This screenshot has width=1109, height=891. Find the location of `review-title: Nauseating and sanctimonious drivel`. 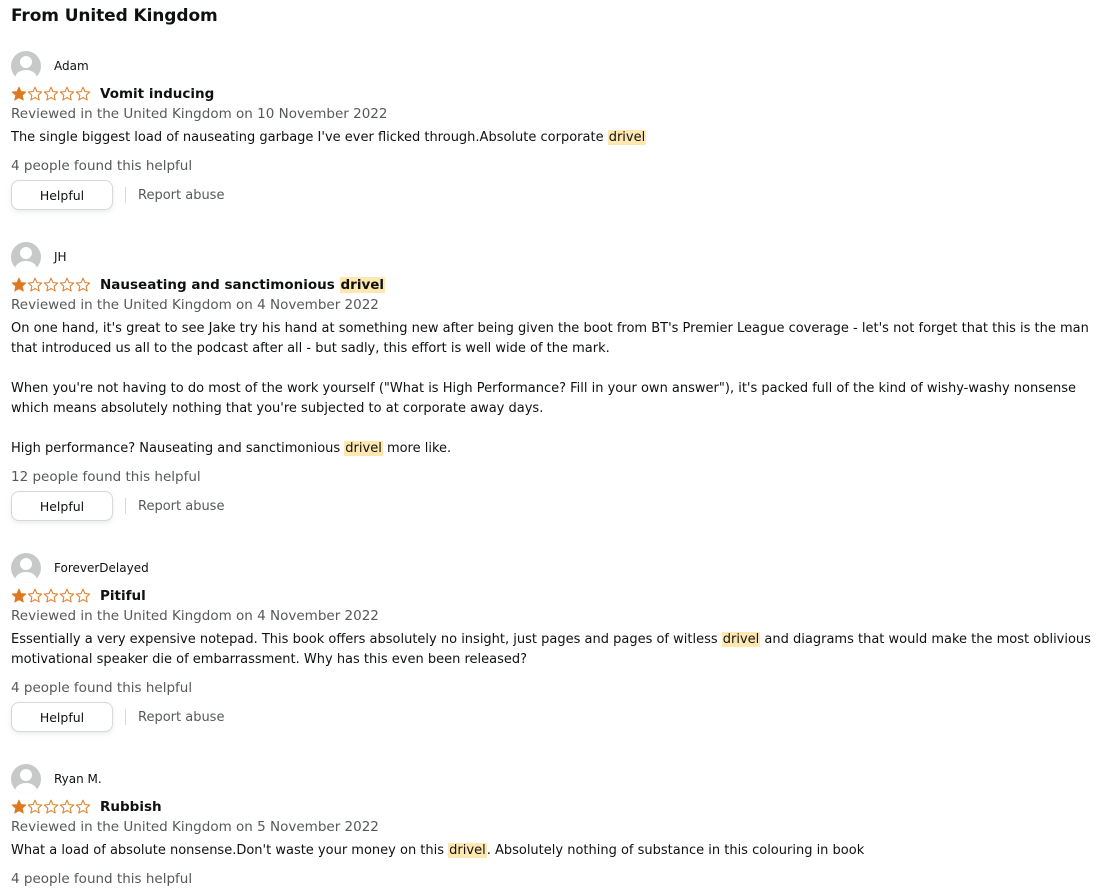

review-title: Nauseating and sanctimonious drivel is located at coordinates (243, 285).